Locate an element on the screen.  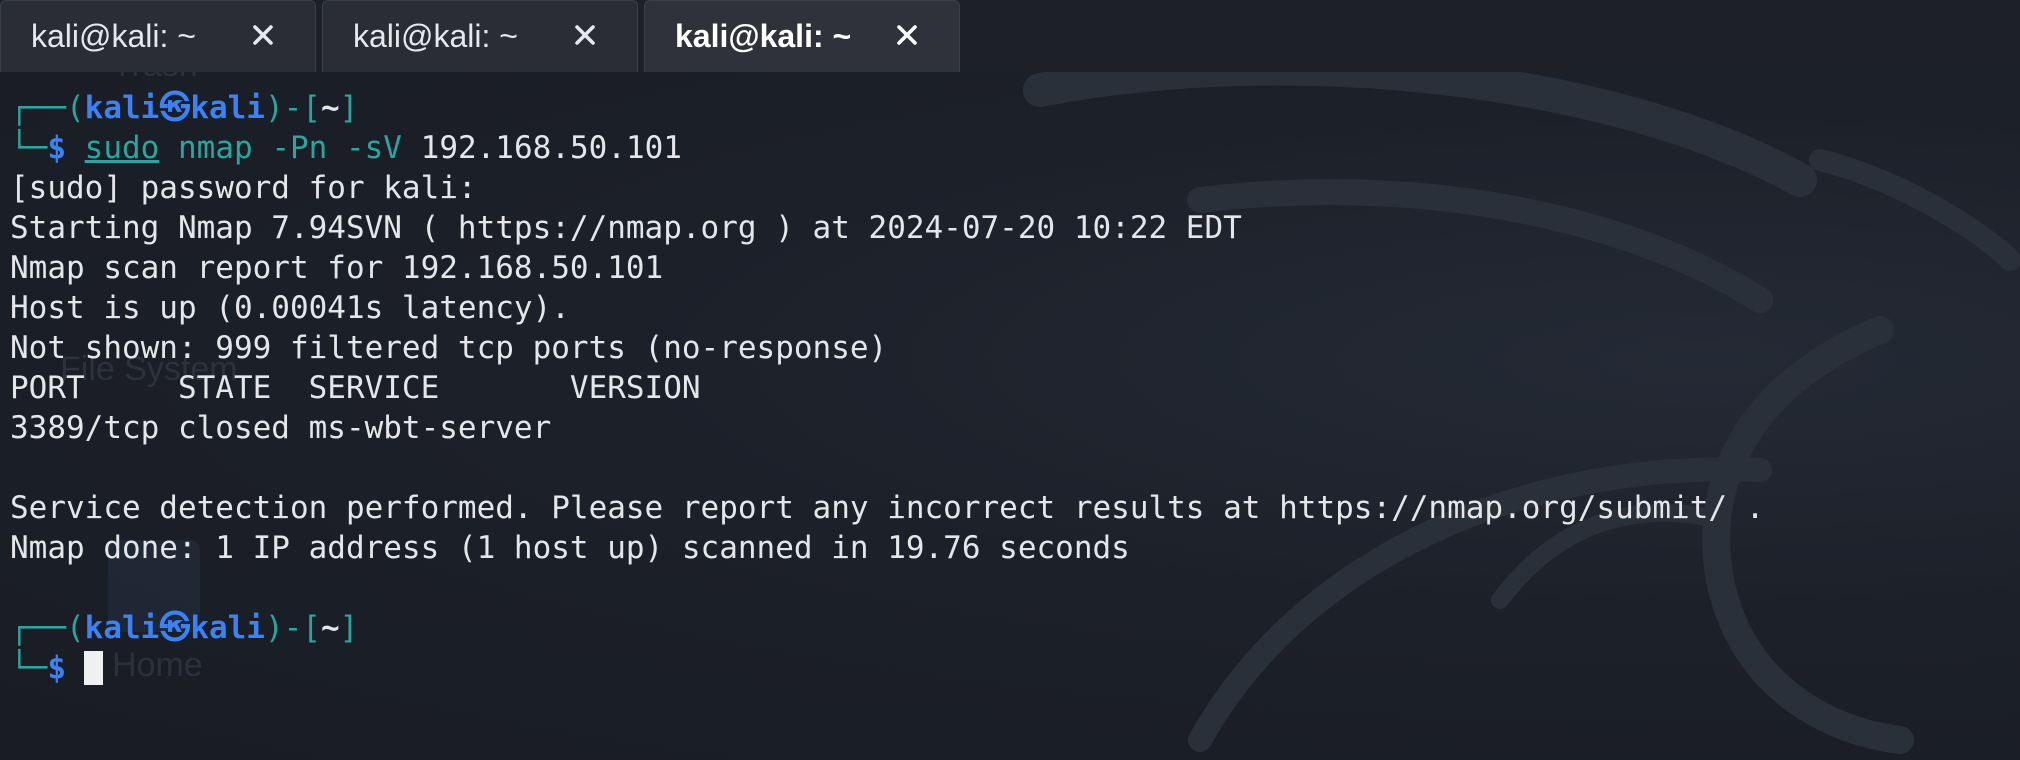
prompt-line-1: ┌──(kali㉿kali)-[~] is located at coordinates (1015, 108).